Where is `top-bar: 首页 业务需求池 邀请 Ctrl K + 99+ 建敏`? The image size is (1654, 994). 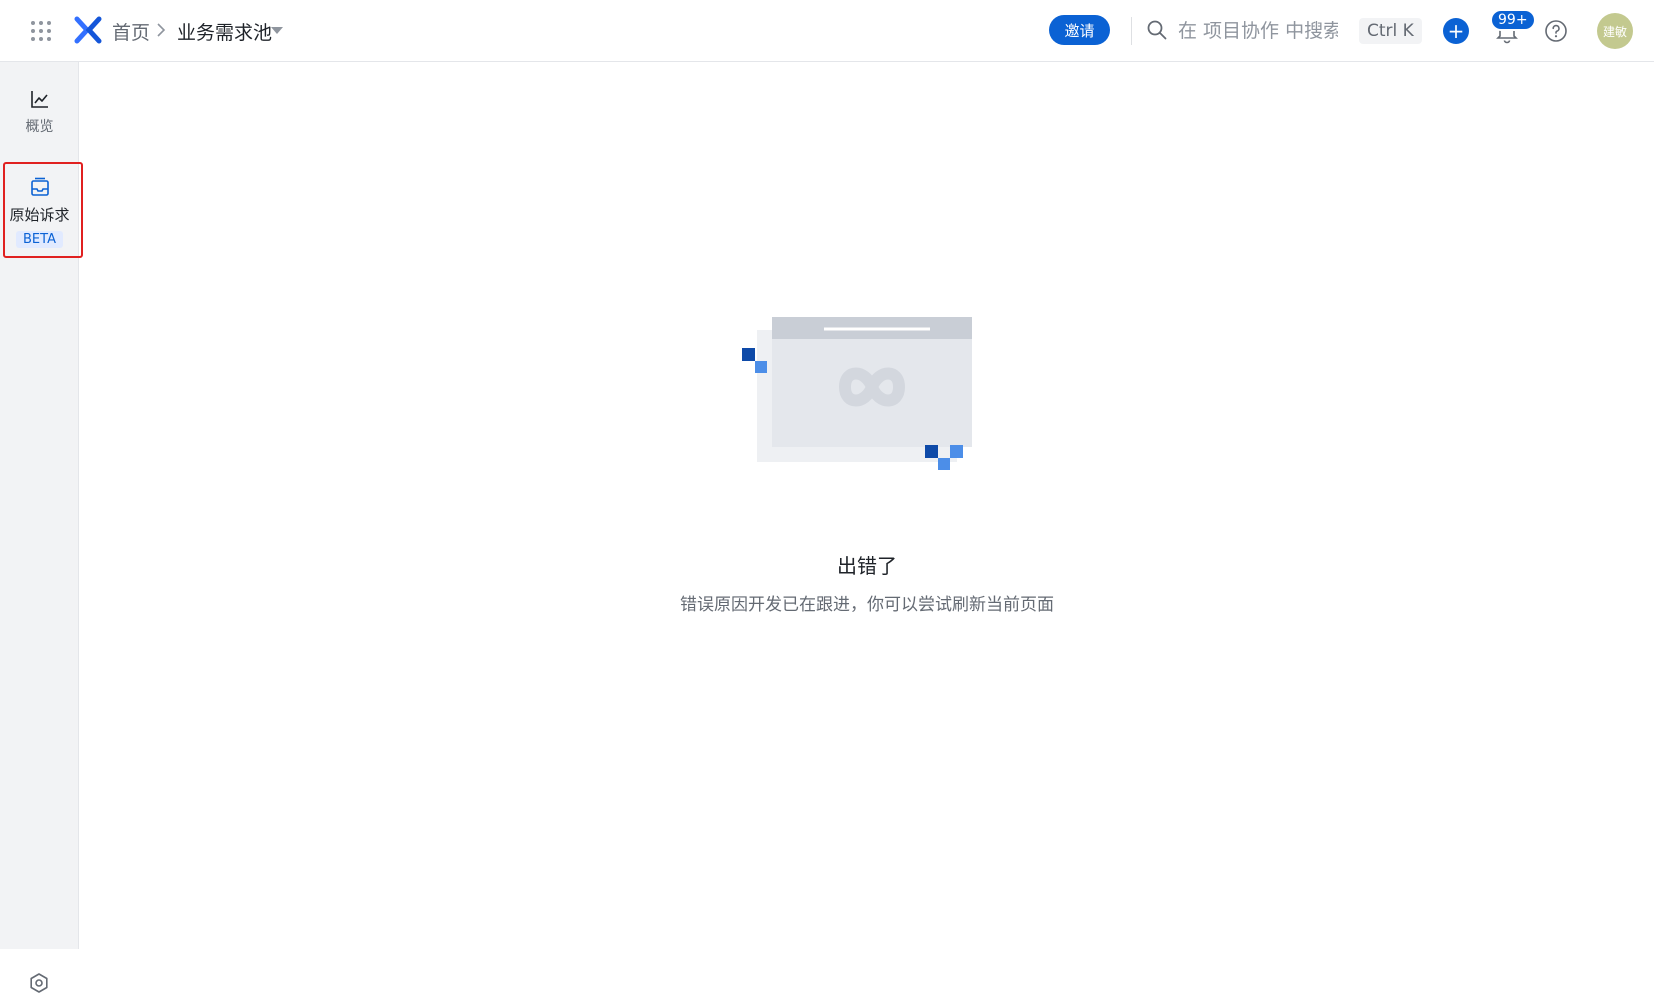 top-bar: 首页 业务需求池 邀请 Ctrl K + 99+ 建敏 is located at coordinates (827, 31).